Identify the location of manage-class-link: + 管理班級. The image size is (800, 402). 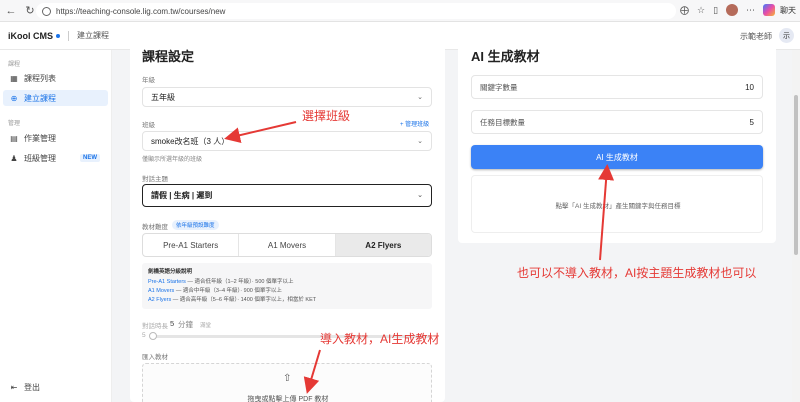
(414, 123).